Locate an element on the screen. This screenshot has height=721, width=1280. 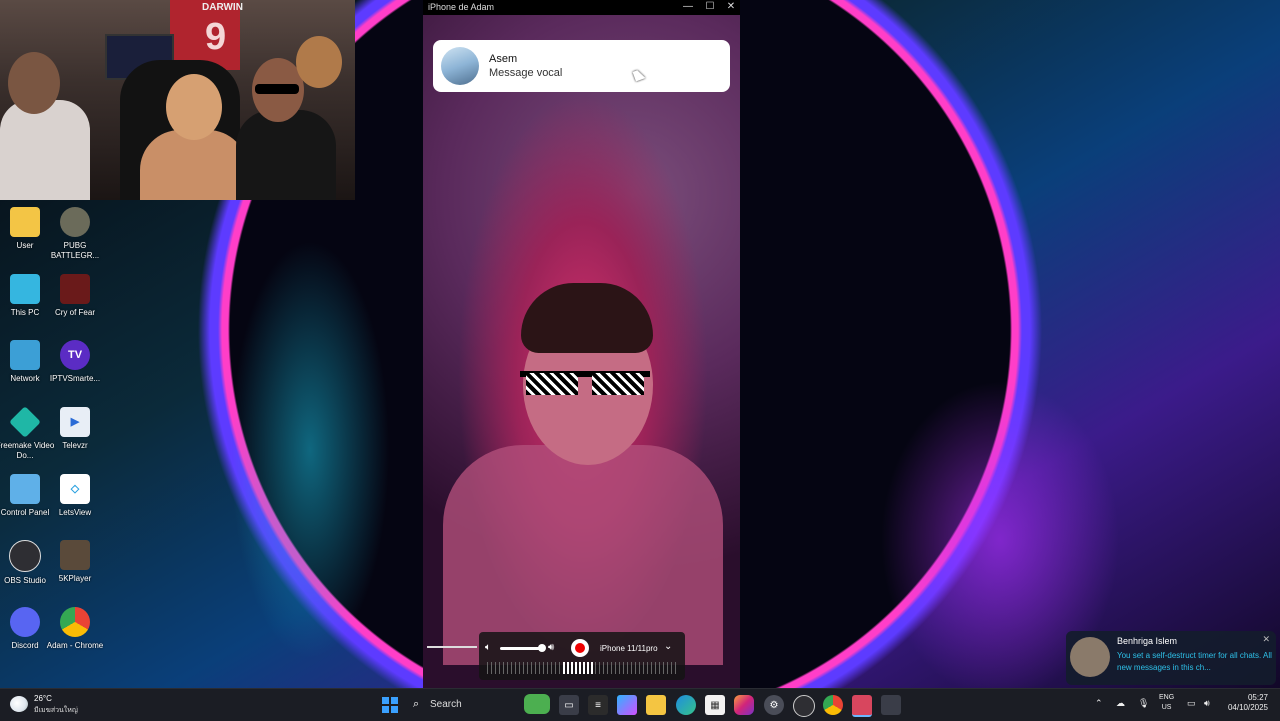
toast-avatar is located at coordinates (1090, 657).